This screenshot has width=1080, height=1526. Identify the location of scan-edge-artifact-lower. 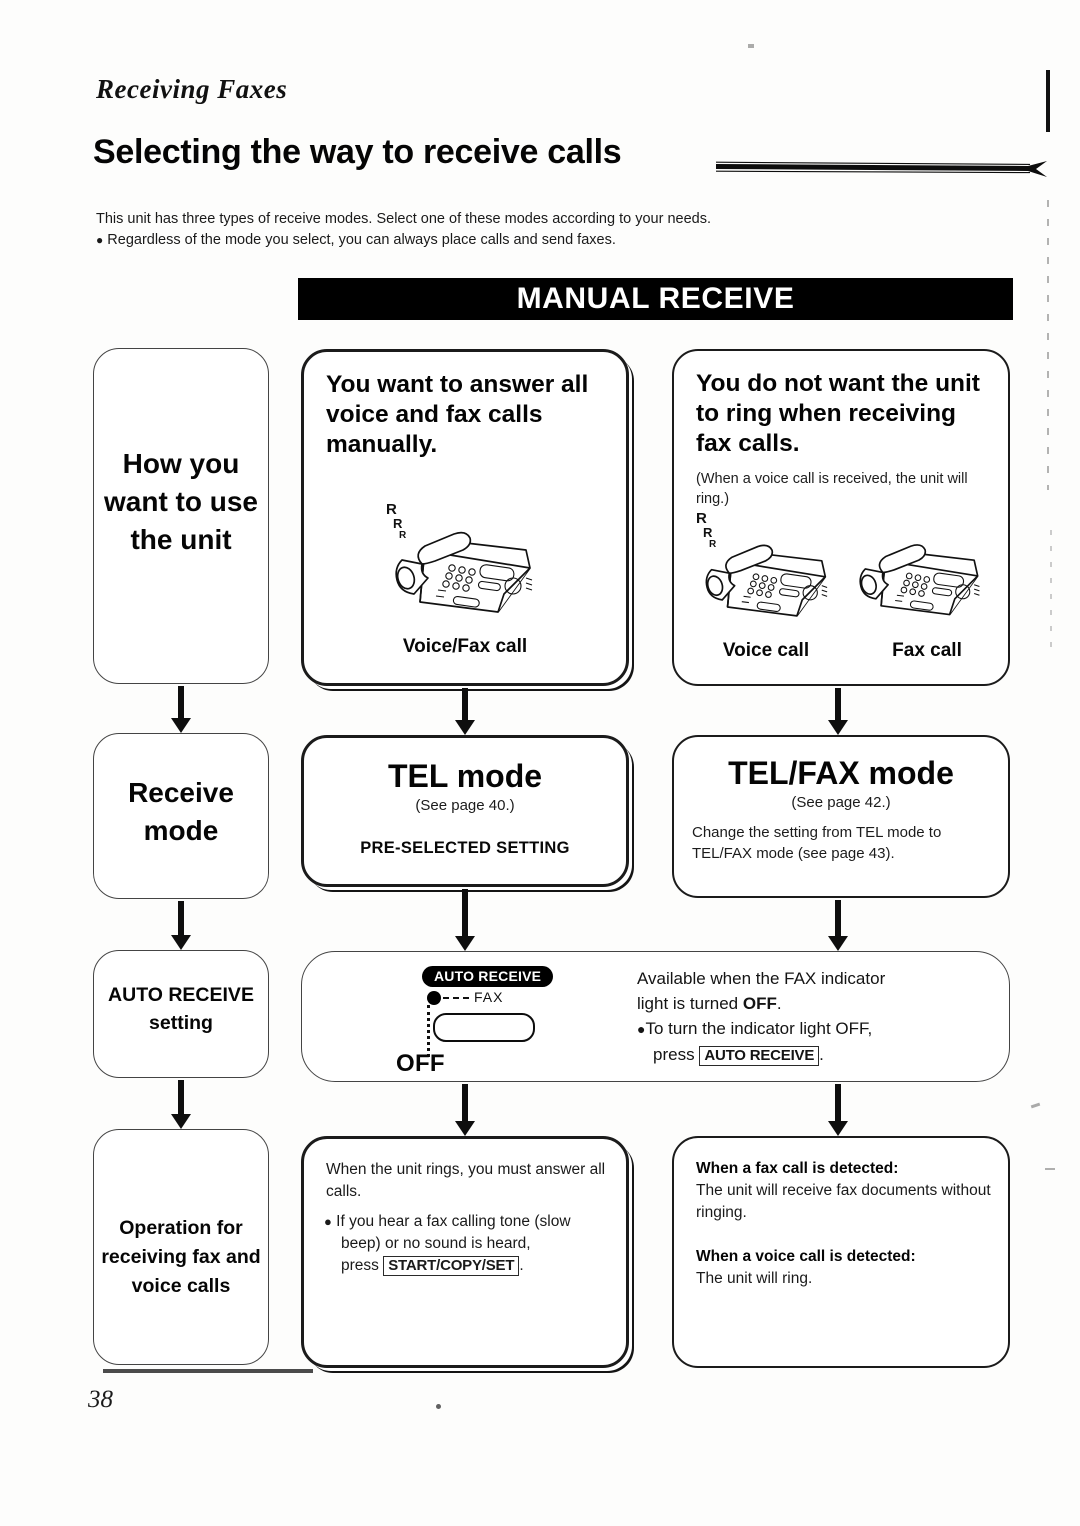
(1051, 590).